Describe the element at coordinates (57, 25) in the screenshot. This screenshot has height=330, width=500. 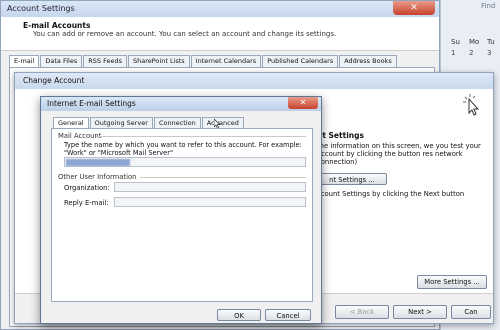
I see `header-title: E-mail Accounts` at that location.